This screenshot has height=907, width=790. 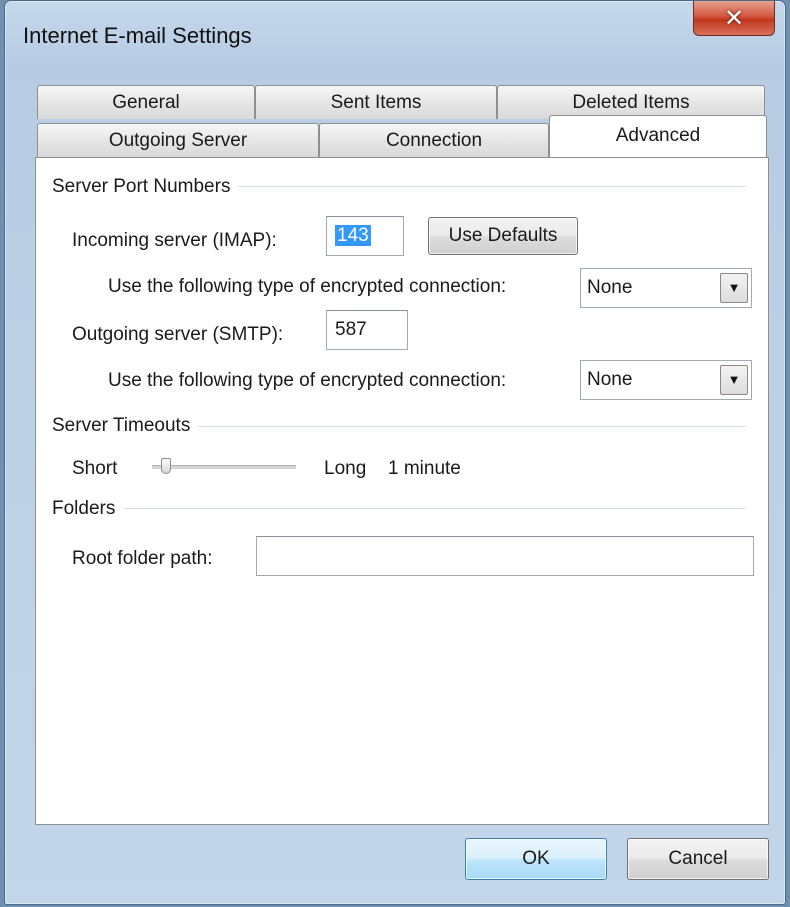 What do you see at coordinates (146, 102) in the screenshot?
I see `tab-general: General` at bounding box center [146, 102].